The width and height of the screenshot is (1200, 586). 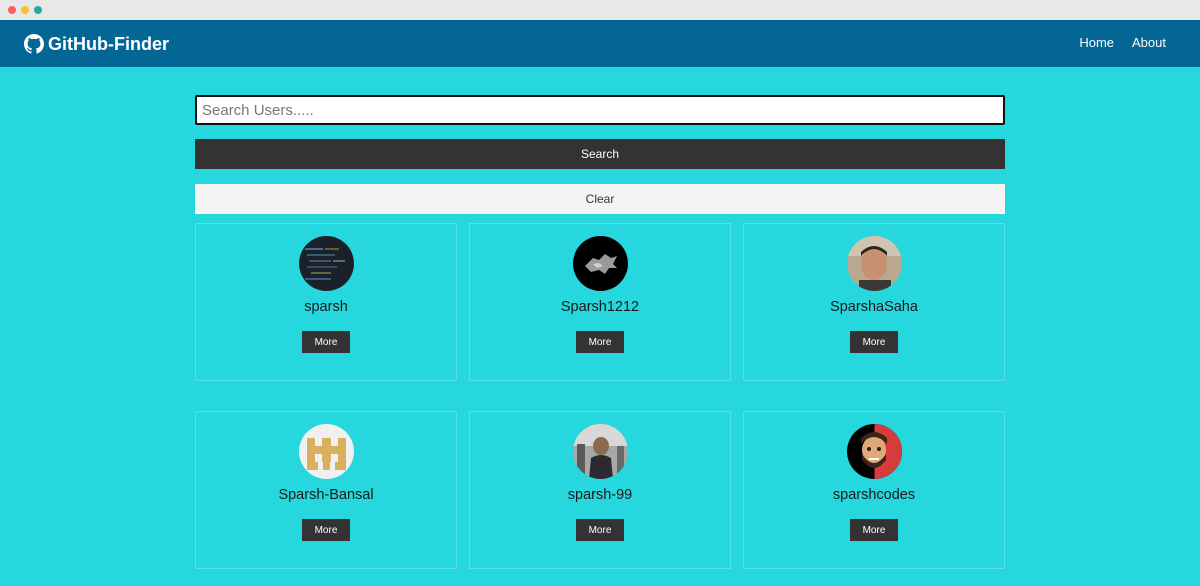 I want to click on github-icon, so click(x=34, y=44).